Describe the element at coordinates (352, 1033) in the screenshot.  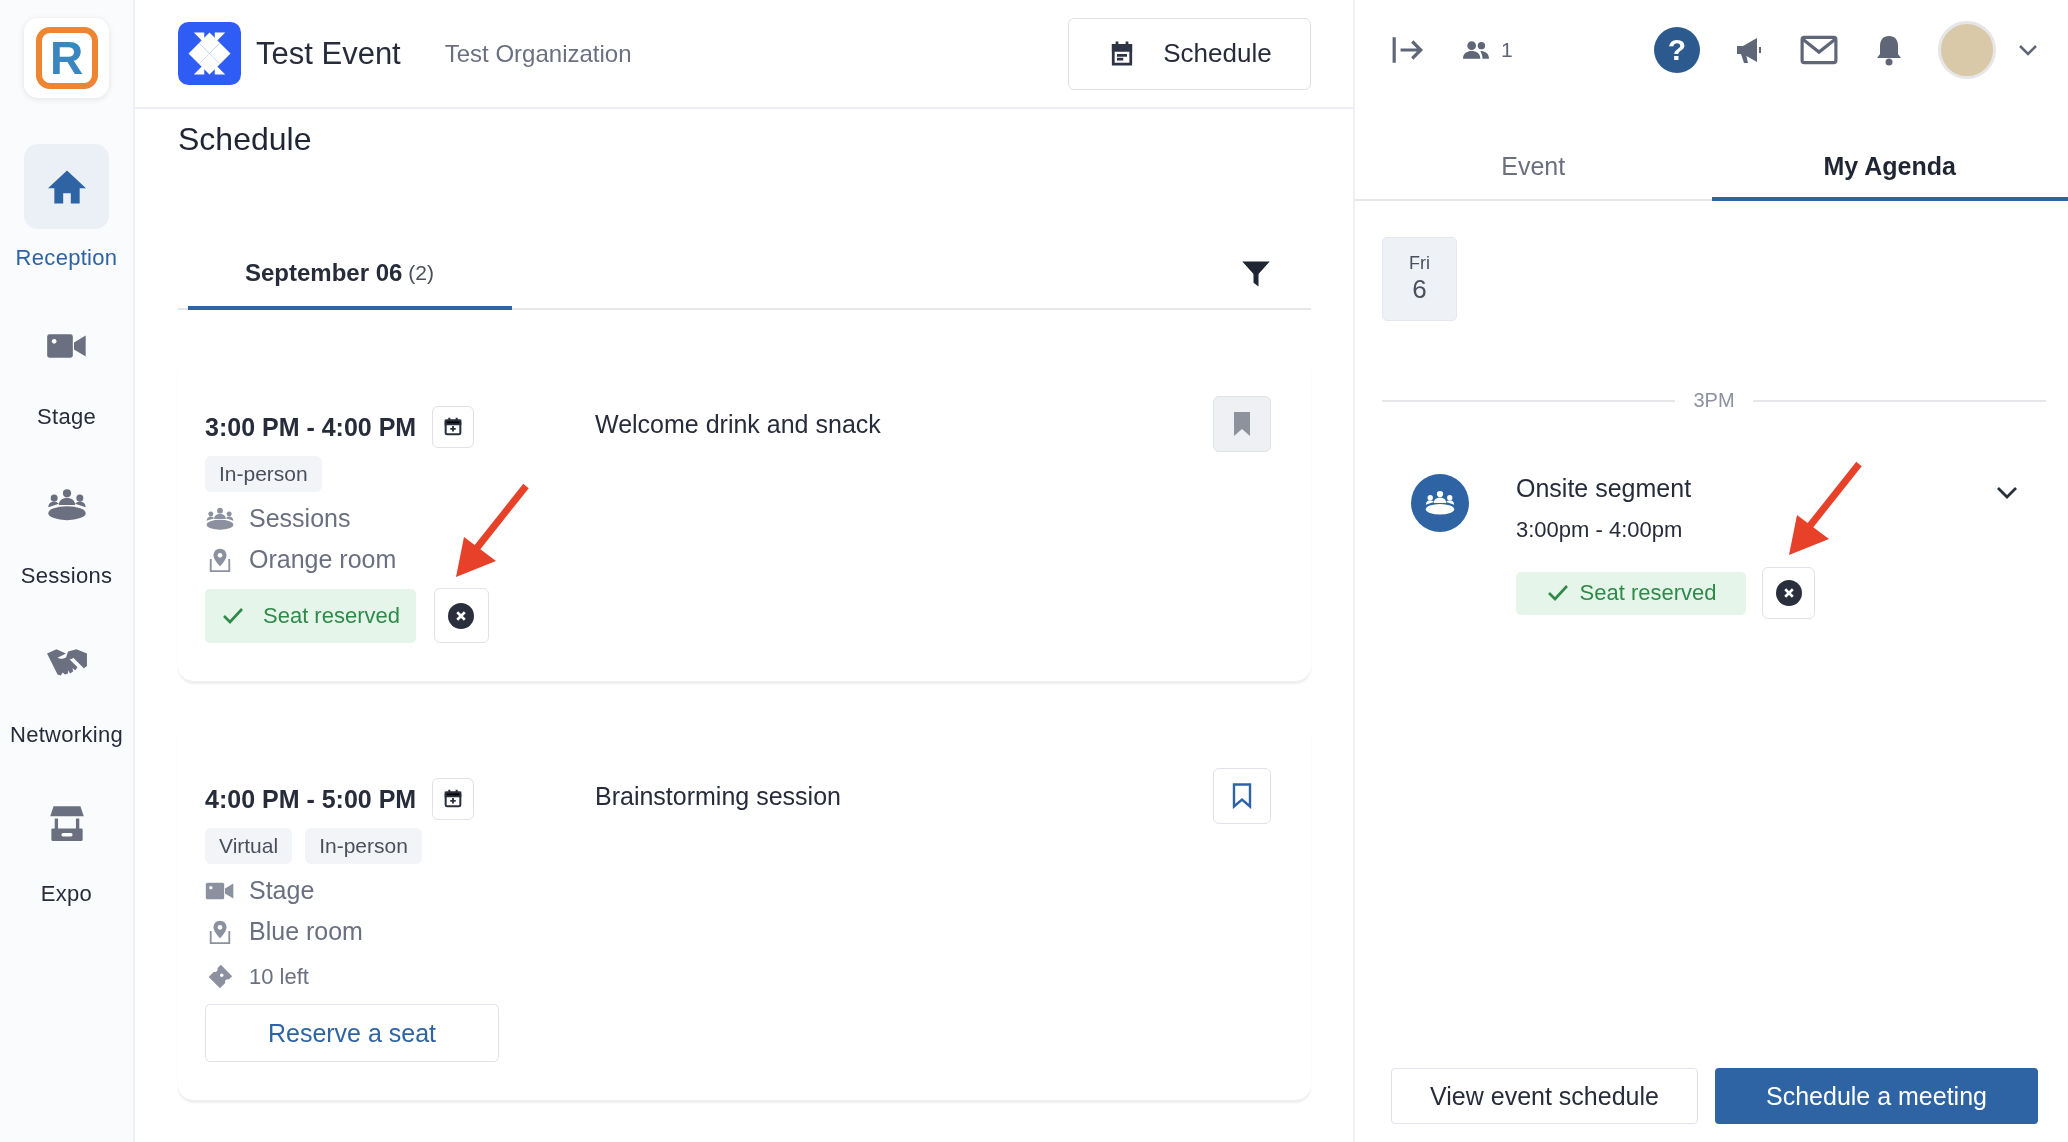
I see `reserve-seat-button: Reserve a seat` at that location.